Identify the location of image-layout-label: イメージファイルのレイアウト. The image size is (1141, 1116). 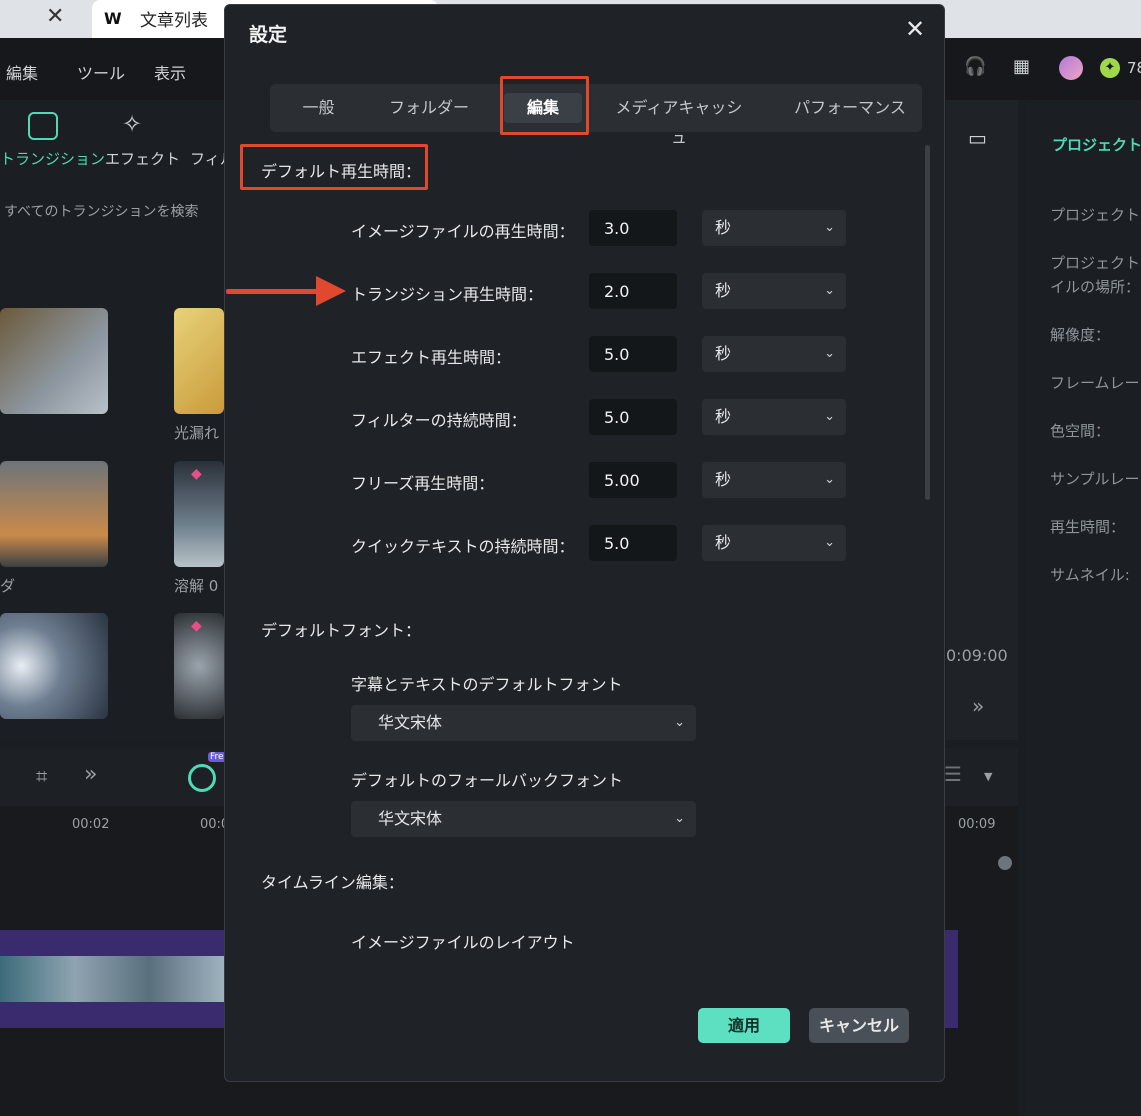
(463, 942).